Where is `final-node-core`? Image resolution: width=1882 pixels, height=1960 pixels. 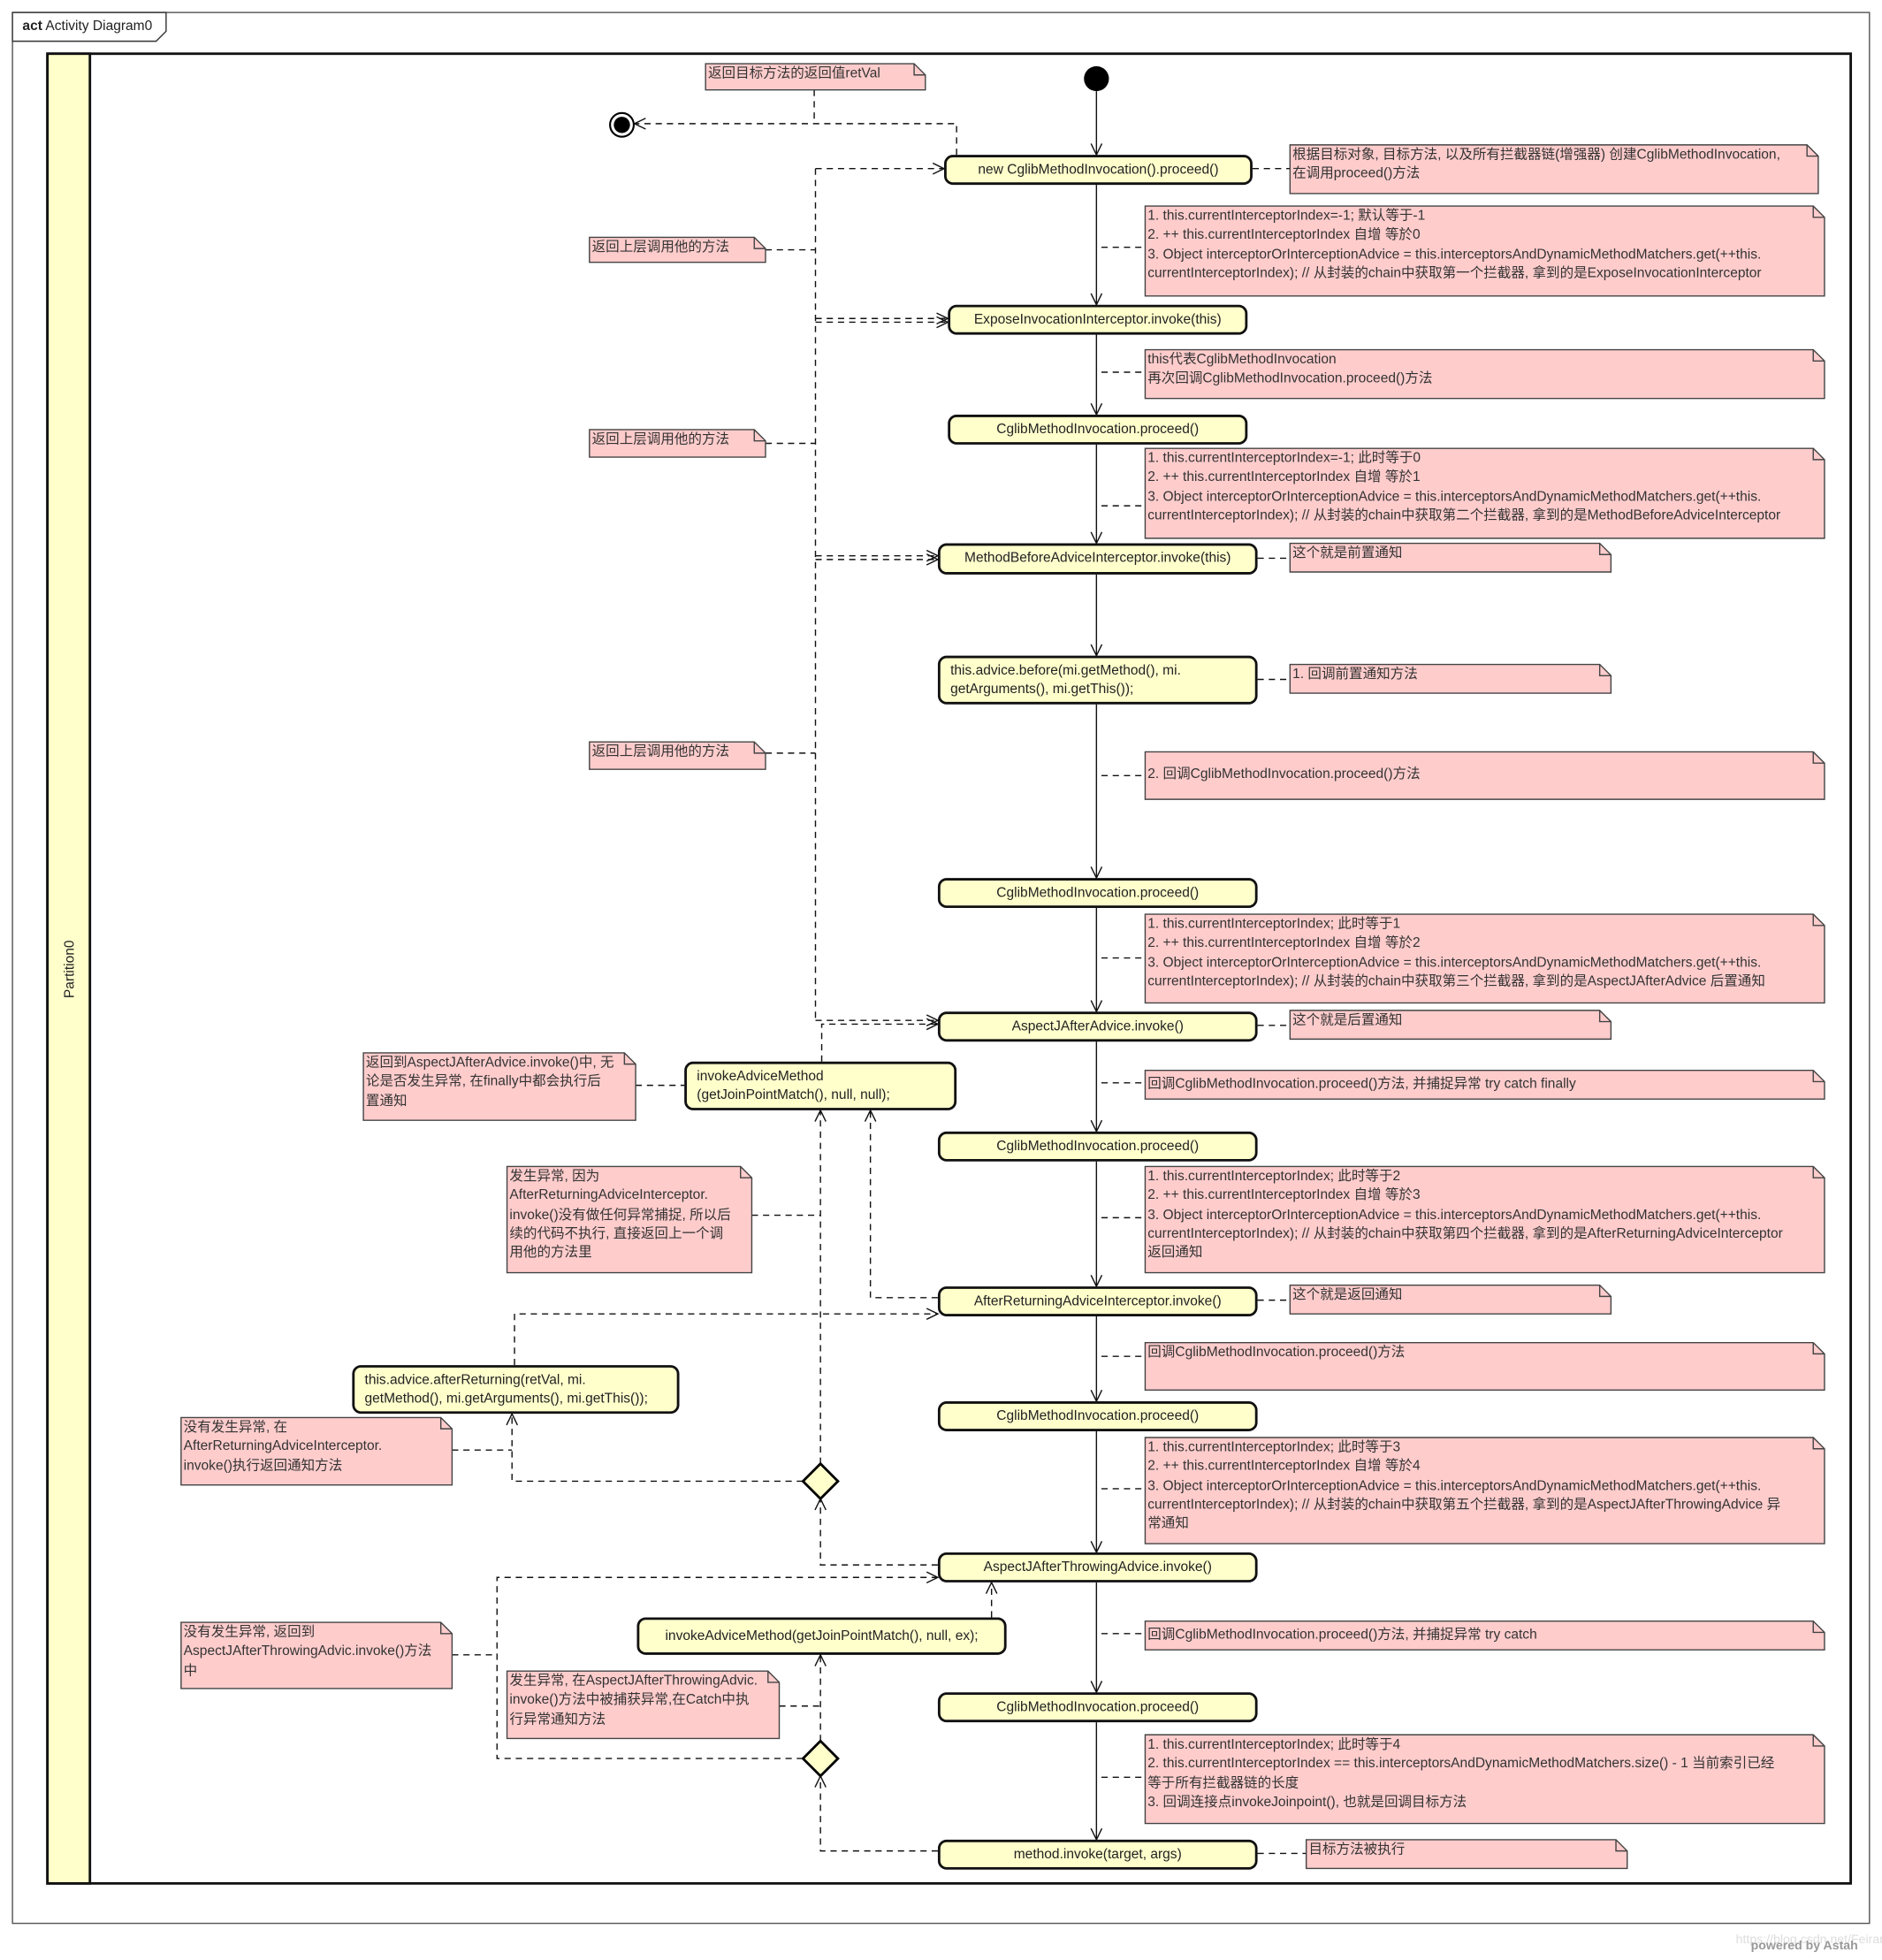 final-node-core is located at coordinates (621, 125).